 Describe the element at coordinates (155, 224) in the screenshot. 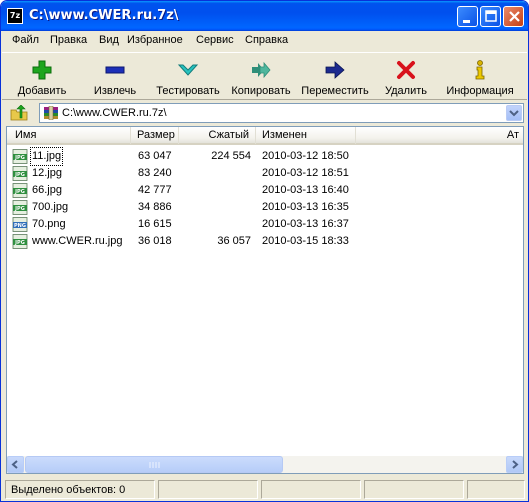

I see `file-size: 16 615` at that location.